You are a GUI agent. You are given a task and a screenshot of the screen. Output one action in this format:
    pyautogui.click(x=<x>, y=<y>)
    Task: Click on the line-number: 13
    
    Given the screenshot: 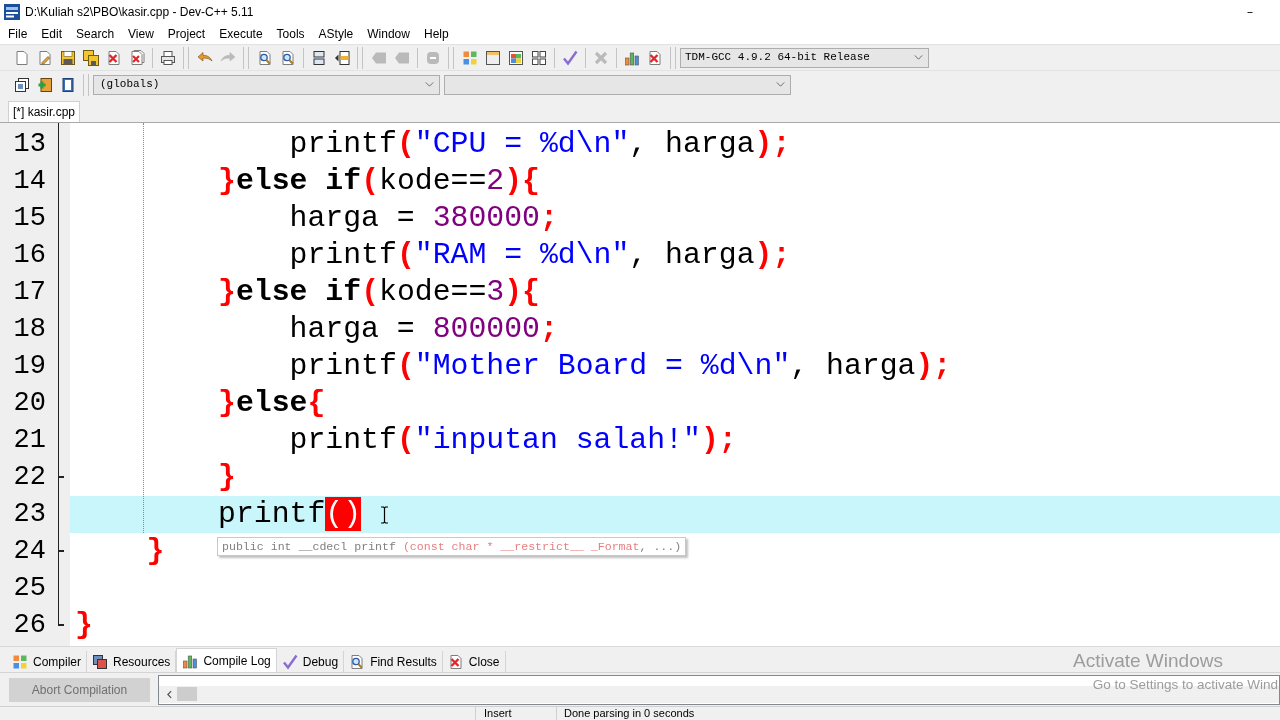 What is the action you would take?
    pyautogui.click(x=29, y=144)
    